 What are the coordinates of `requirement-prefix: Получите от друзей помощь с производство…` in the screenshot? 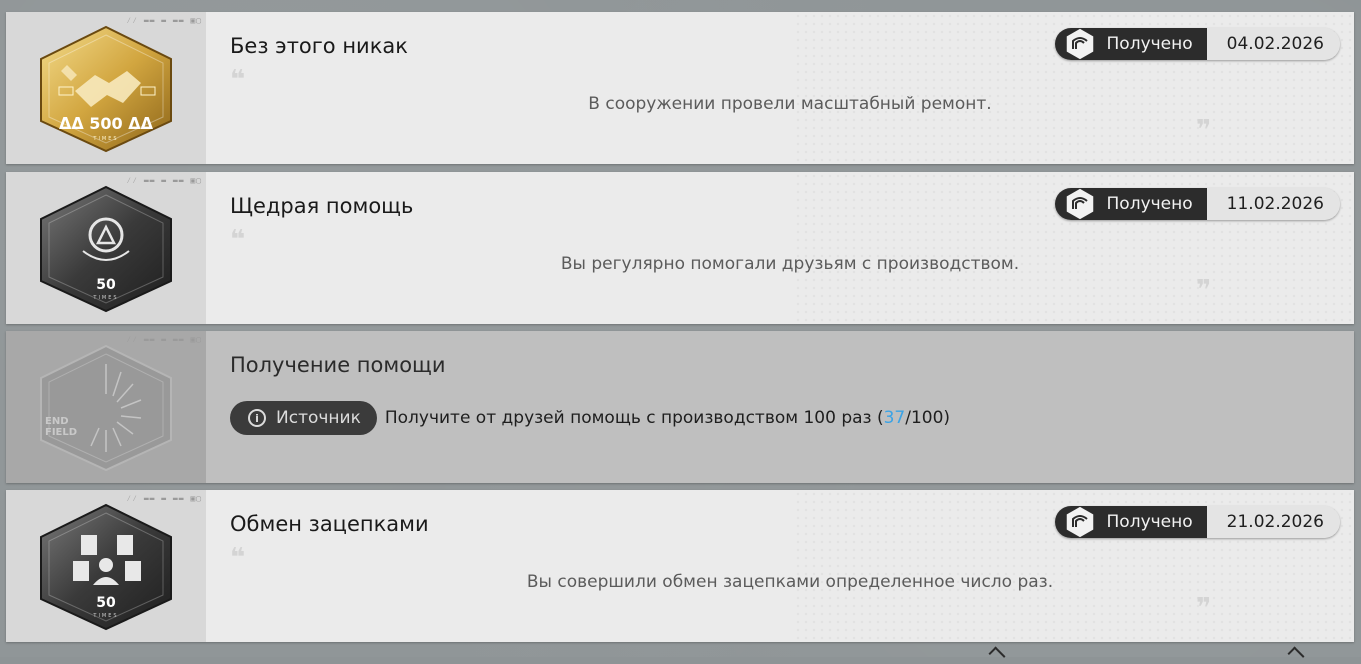 It's located at (634, 418).